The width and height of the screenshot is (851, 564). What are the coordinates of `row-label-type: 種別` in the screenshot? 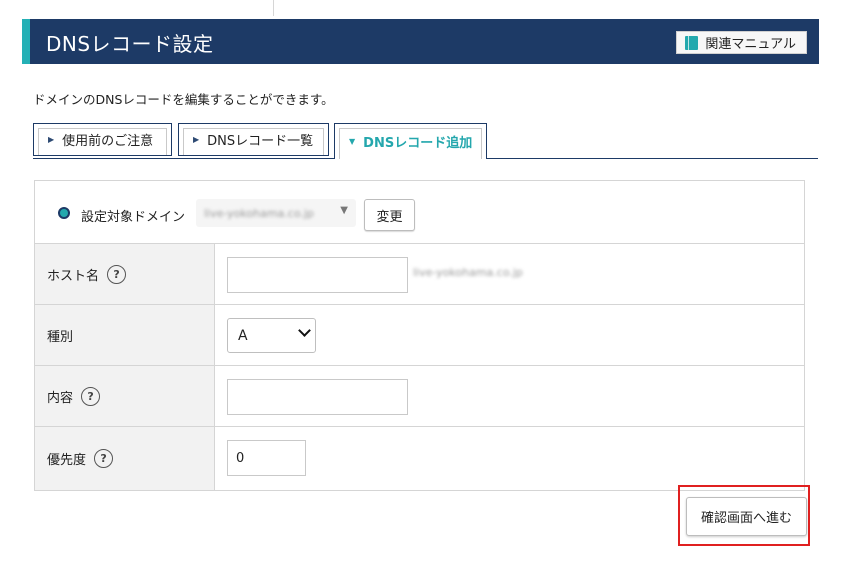 It's located at (125, 335).